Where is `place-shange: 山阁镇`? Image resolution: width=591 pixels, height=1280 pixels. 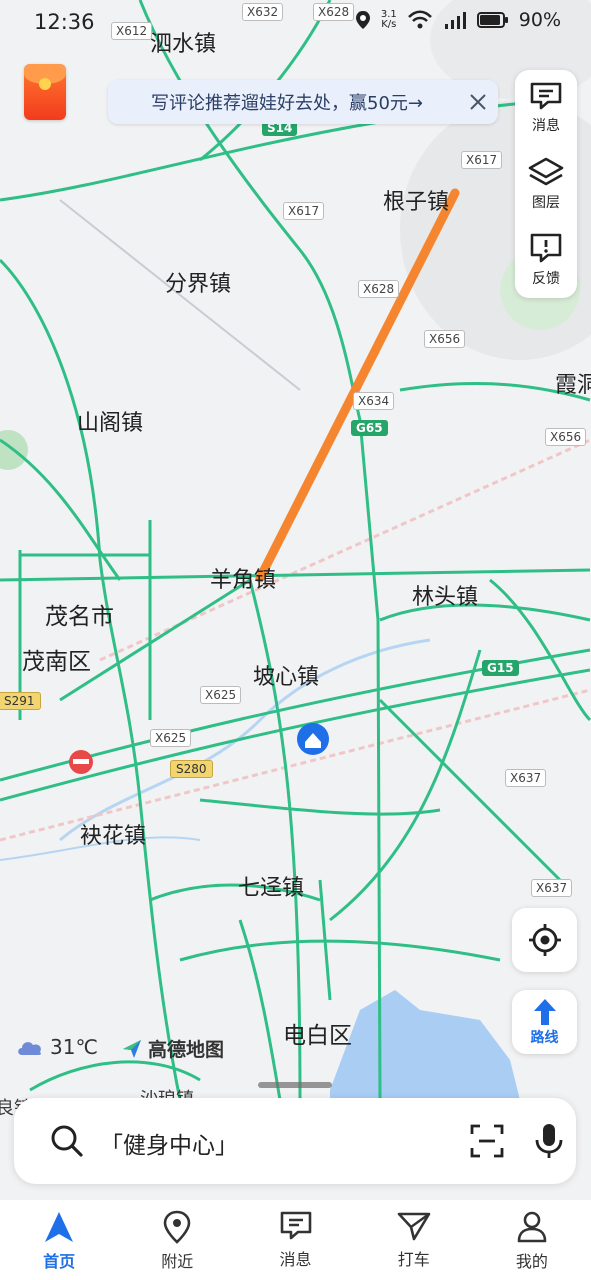 place-shange: 山阁镇 is located at coordinates (110, 421).